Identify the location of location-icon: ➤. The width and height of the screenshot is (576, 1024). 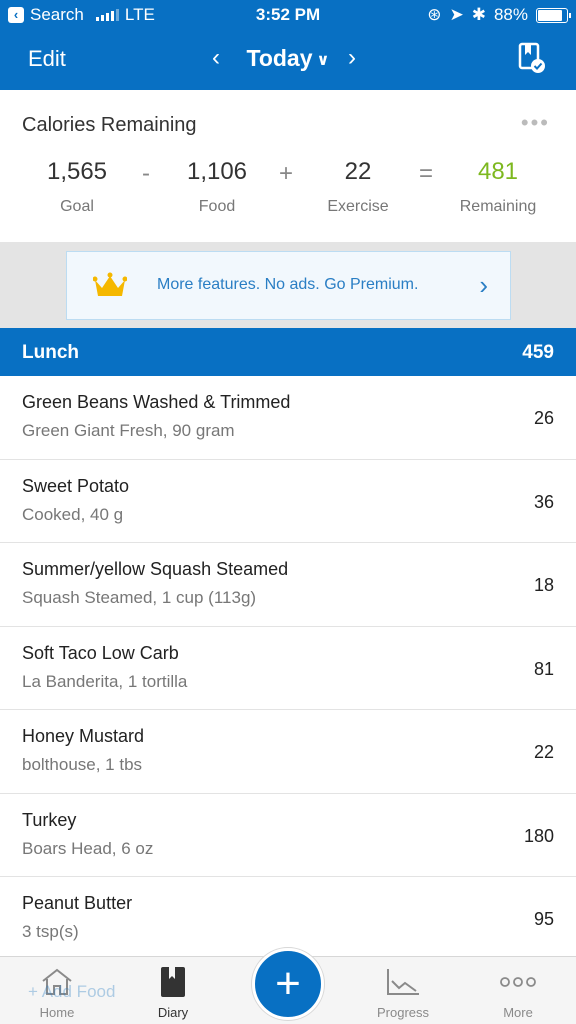
(456, 14).